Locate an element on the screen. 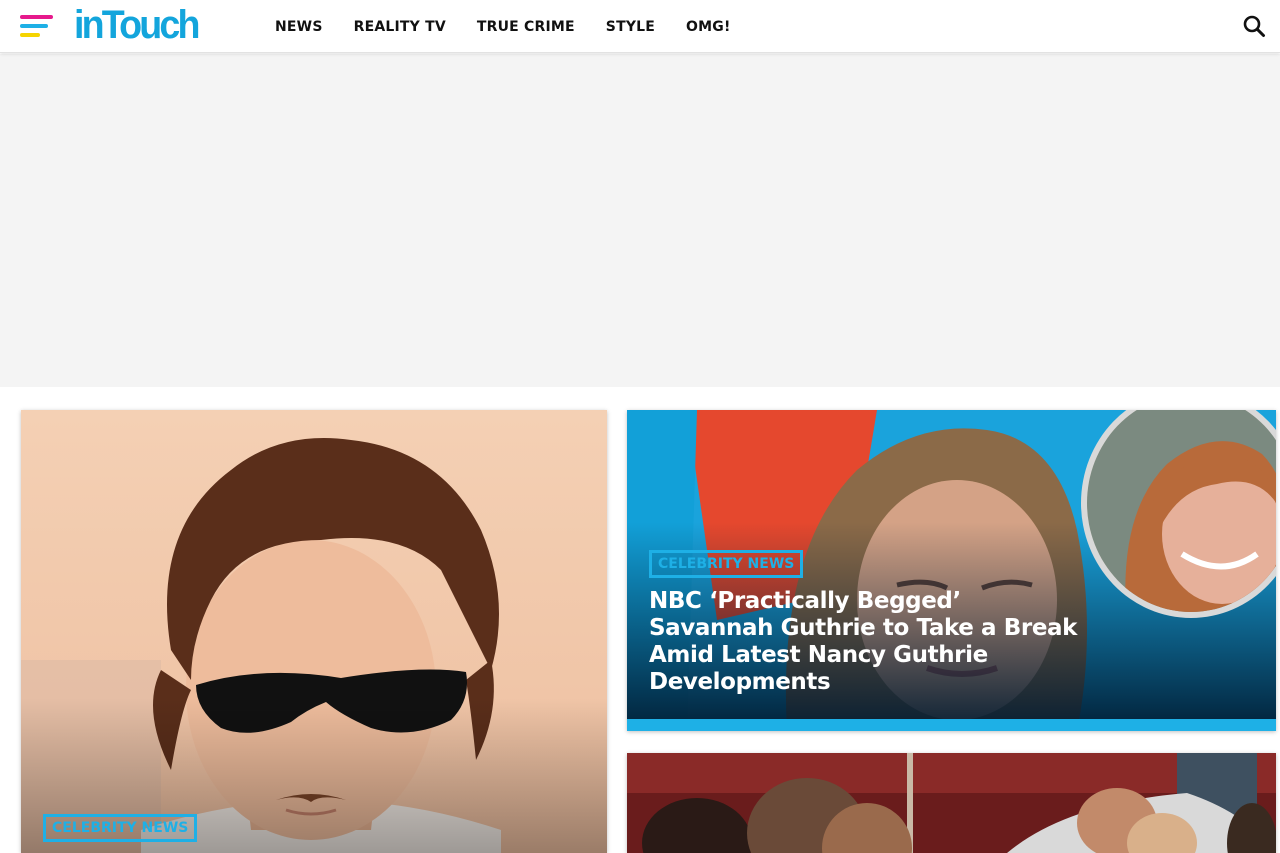 This screenshot has height=853, width=1280. nav-item-news: NEWS is located at coordinates (299, 27).